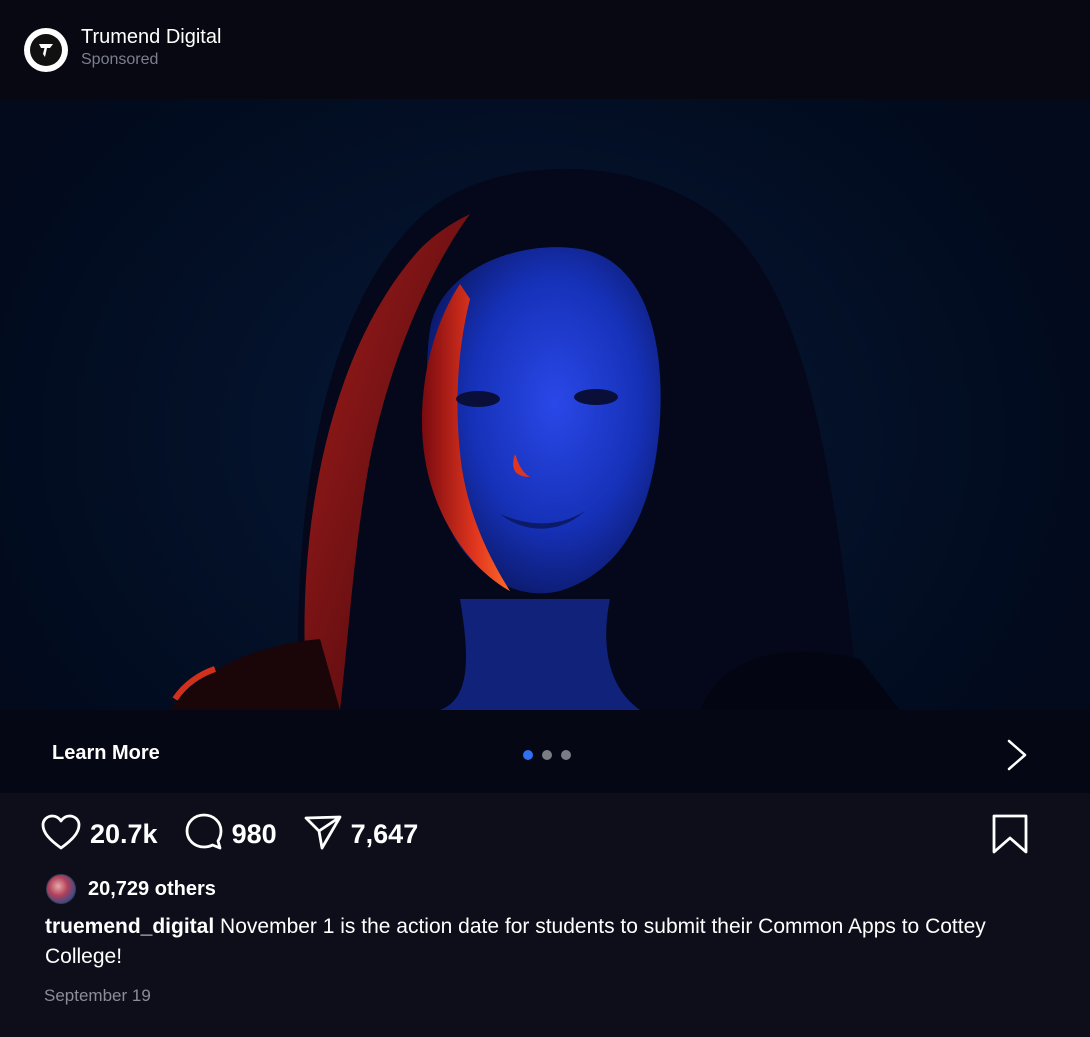  What do you see at coordinates (384, 833) in the screenshot?
I see `share-count: 7,647` at bounding box center [384, 833].